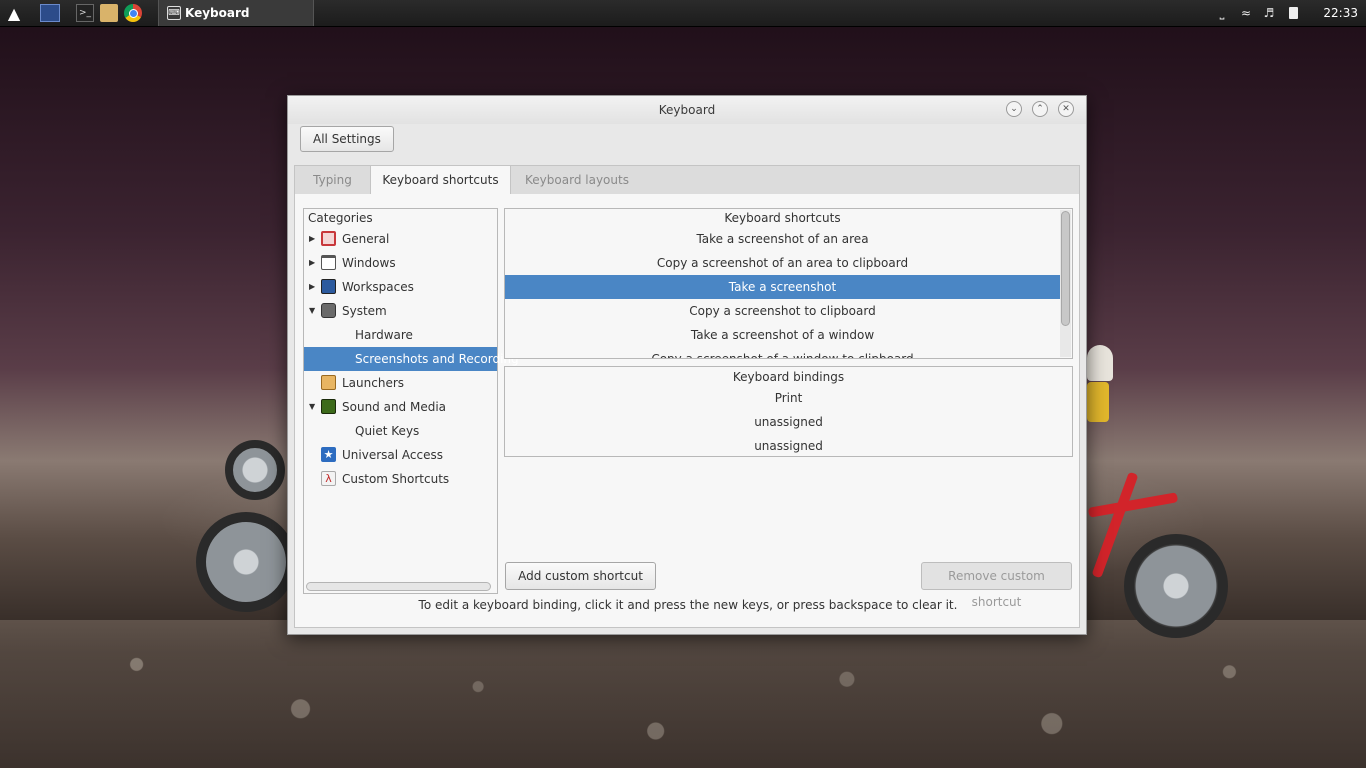 This screenshot has height=768, width=1366. What do you see at coordinates (328, 382) in the screenshot?
I see `launchers-icon` at bounding box center [328, 382].